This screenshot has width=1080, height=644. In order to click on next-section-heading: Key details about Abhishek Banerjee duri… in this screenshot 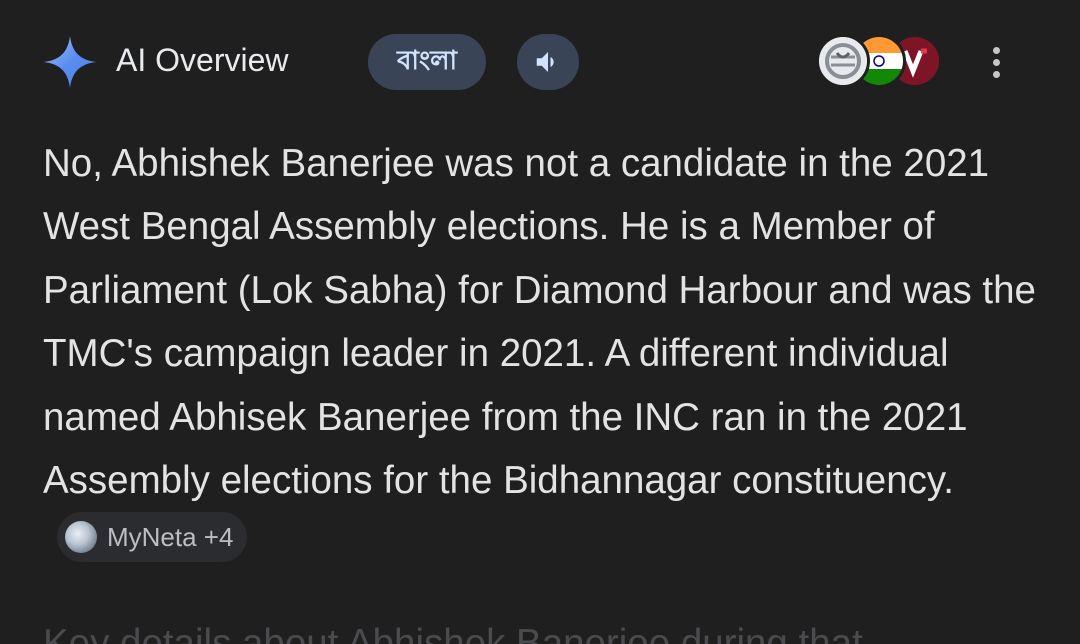, I will do `click(453, 633)`.